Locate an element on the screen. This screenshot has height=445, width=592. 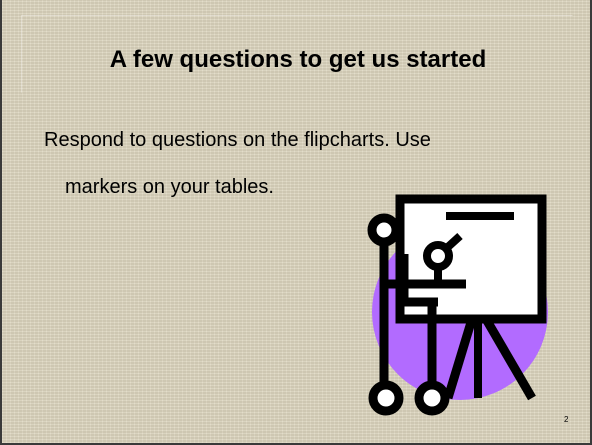
presenter-hand is located at coordinates (438, 256).